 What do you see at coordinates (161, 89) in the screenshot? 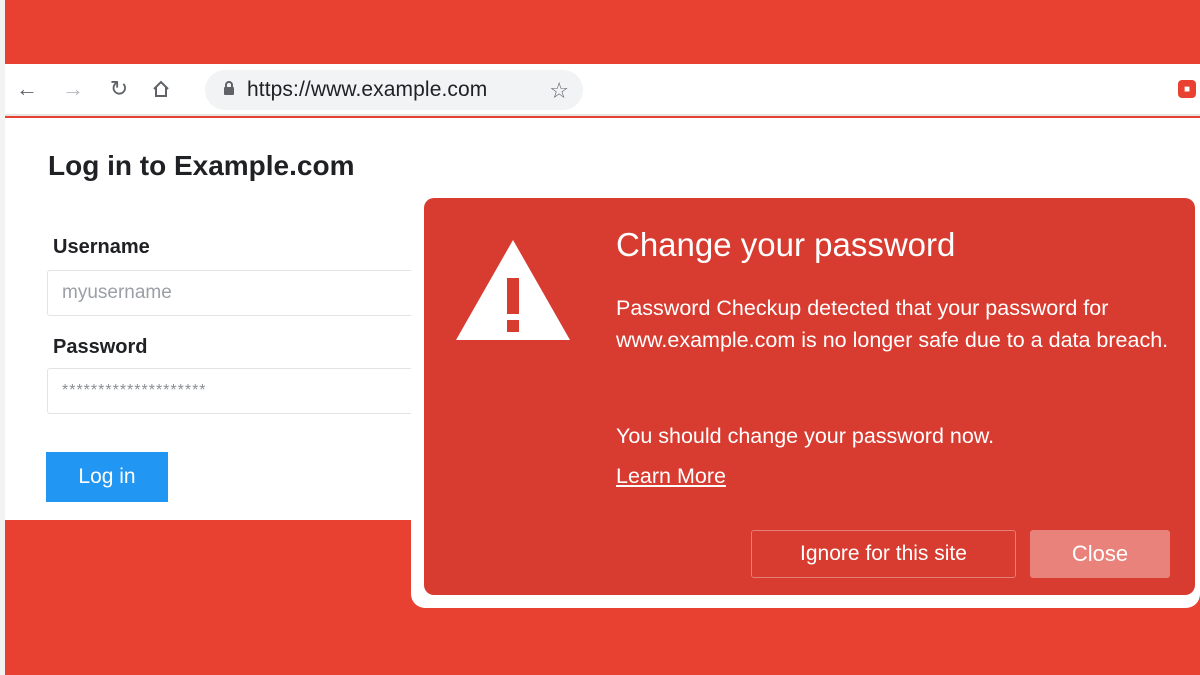
I see `home-icon` at bounding box center [161, 89].